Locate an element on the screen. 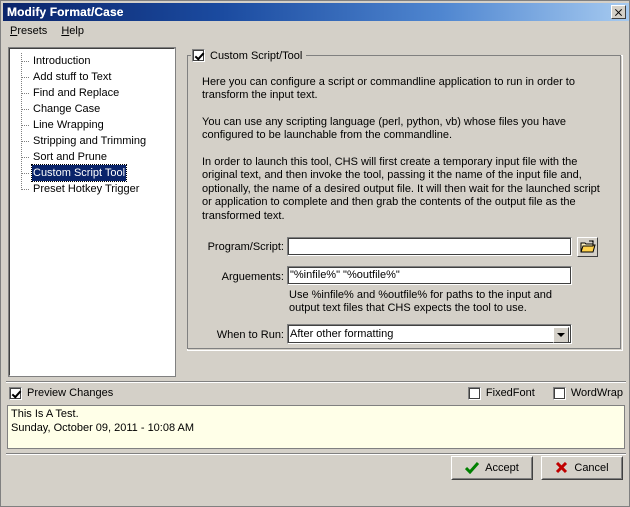 The image size is (630, 507). preview-line-2: Sunday, October 09, 2011 - 10:08 AM is located at coordinates (103, 427).